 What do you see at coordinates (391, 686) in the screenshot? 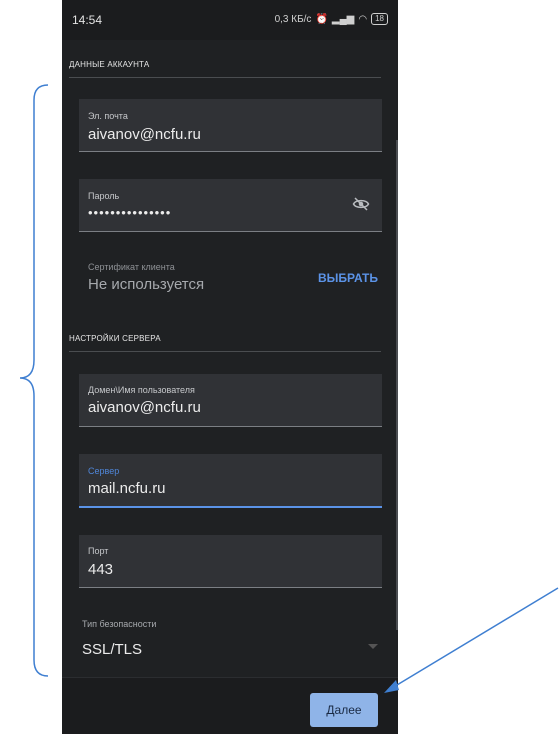
I see `arrow-head` at bounding box center [391, 686].